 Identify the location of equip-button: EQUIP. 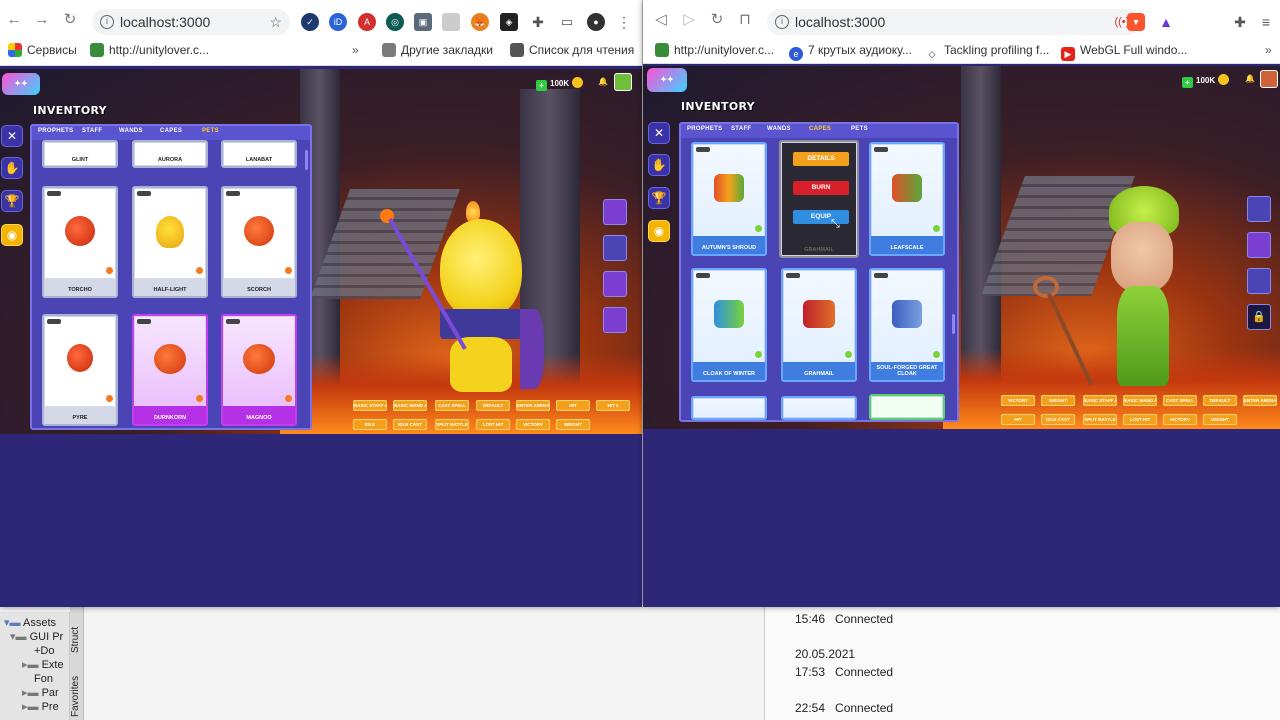
(821, 217).